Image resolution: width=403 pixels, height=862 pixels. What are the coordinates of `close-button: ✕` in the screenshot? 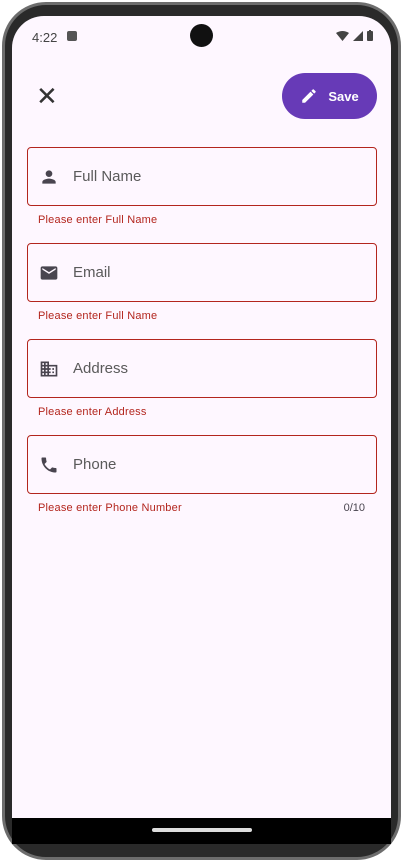 It's located at (47, 96).